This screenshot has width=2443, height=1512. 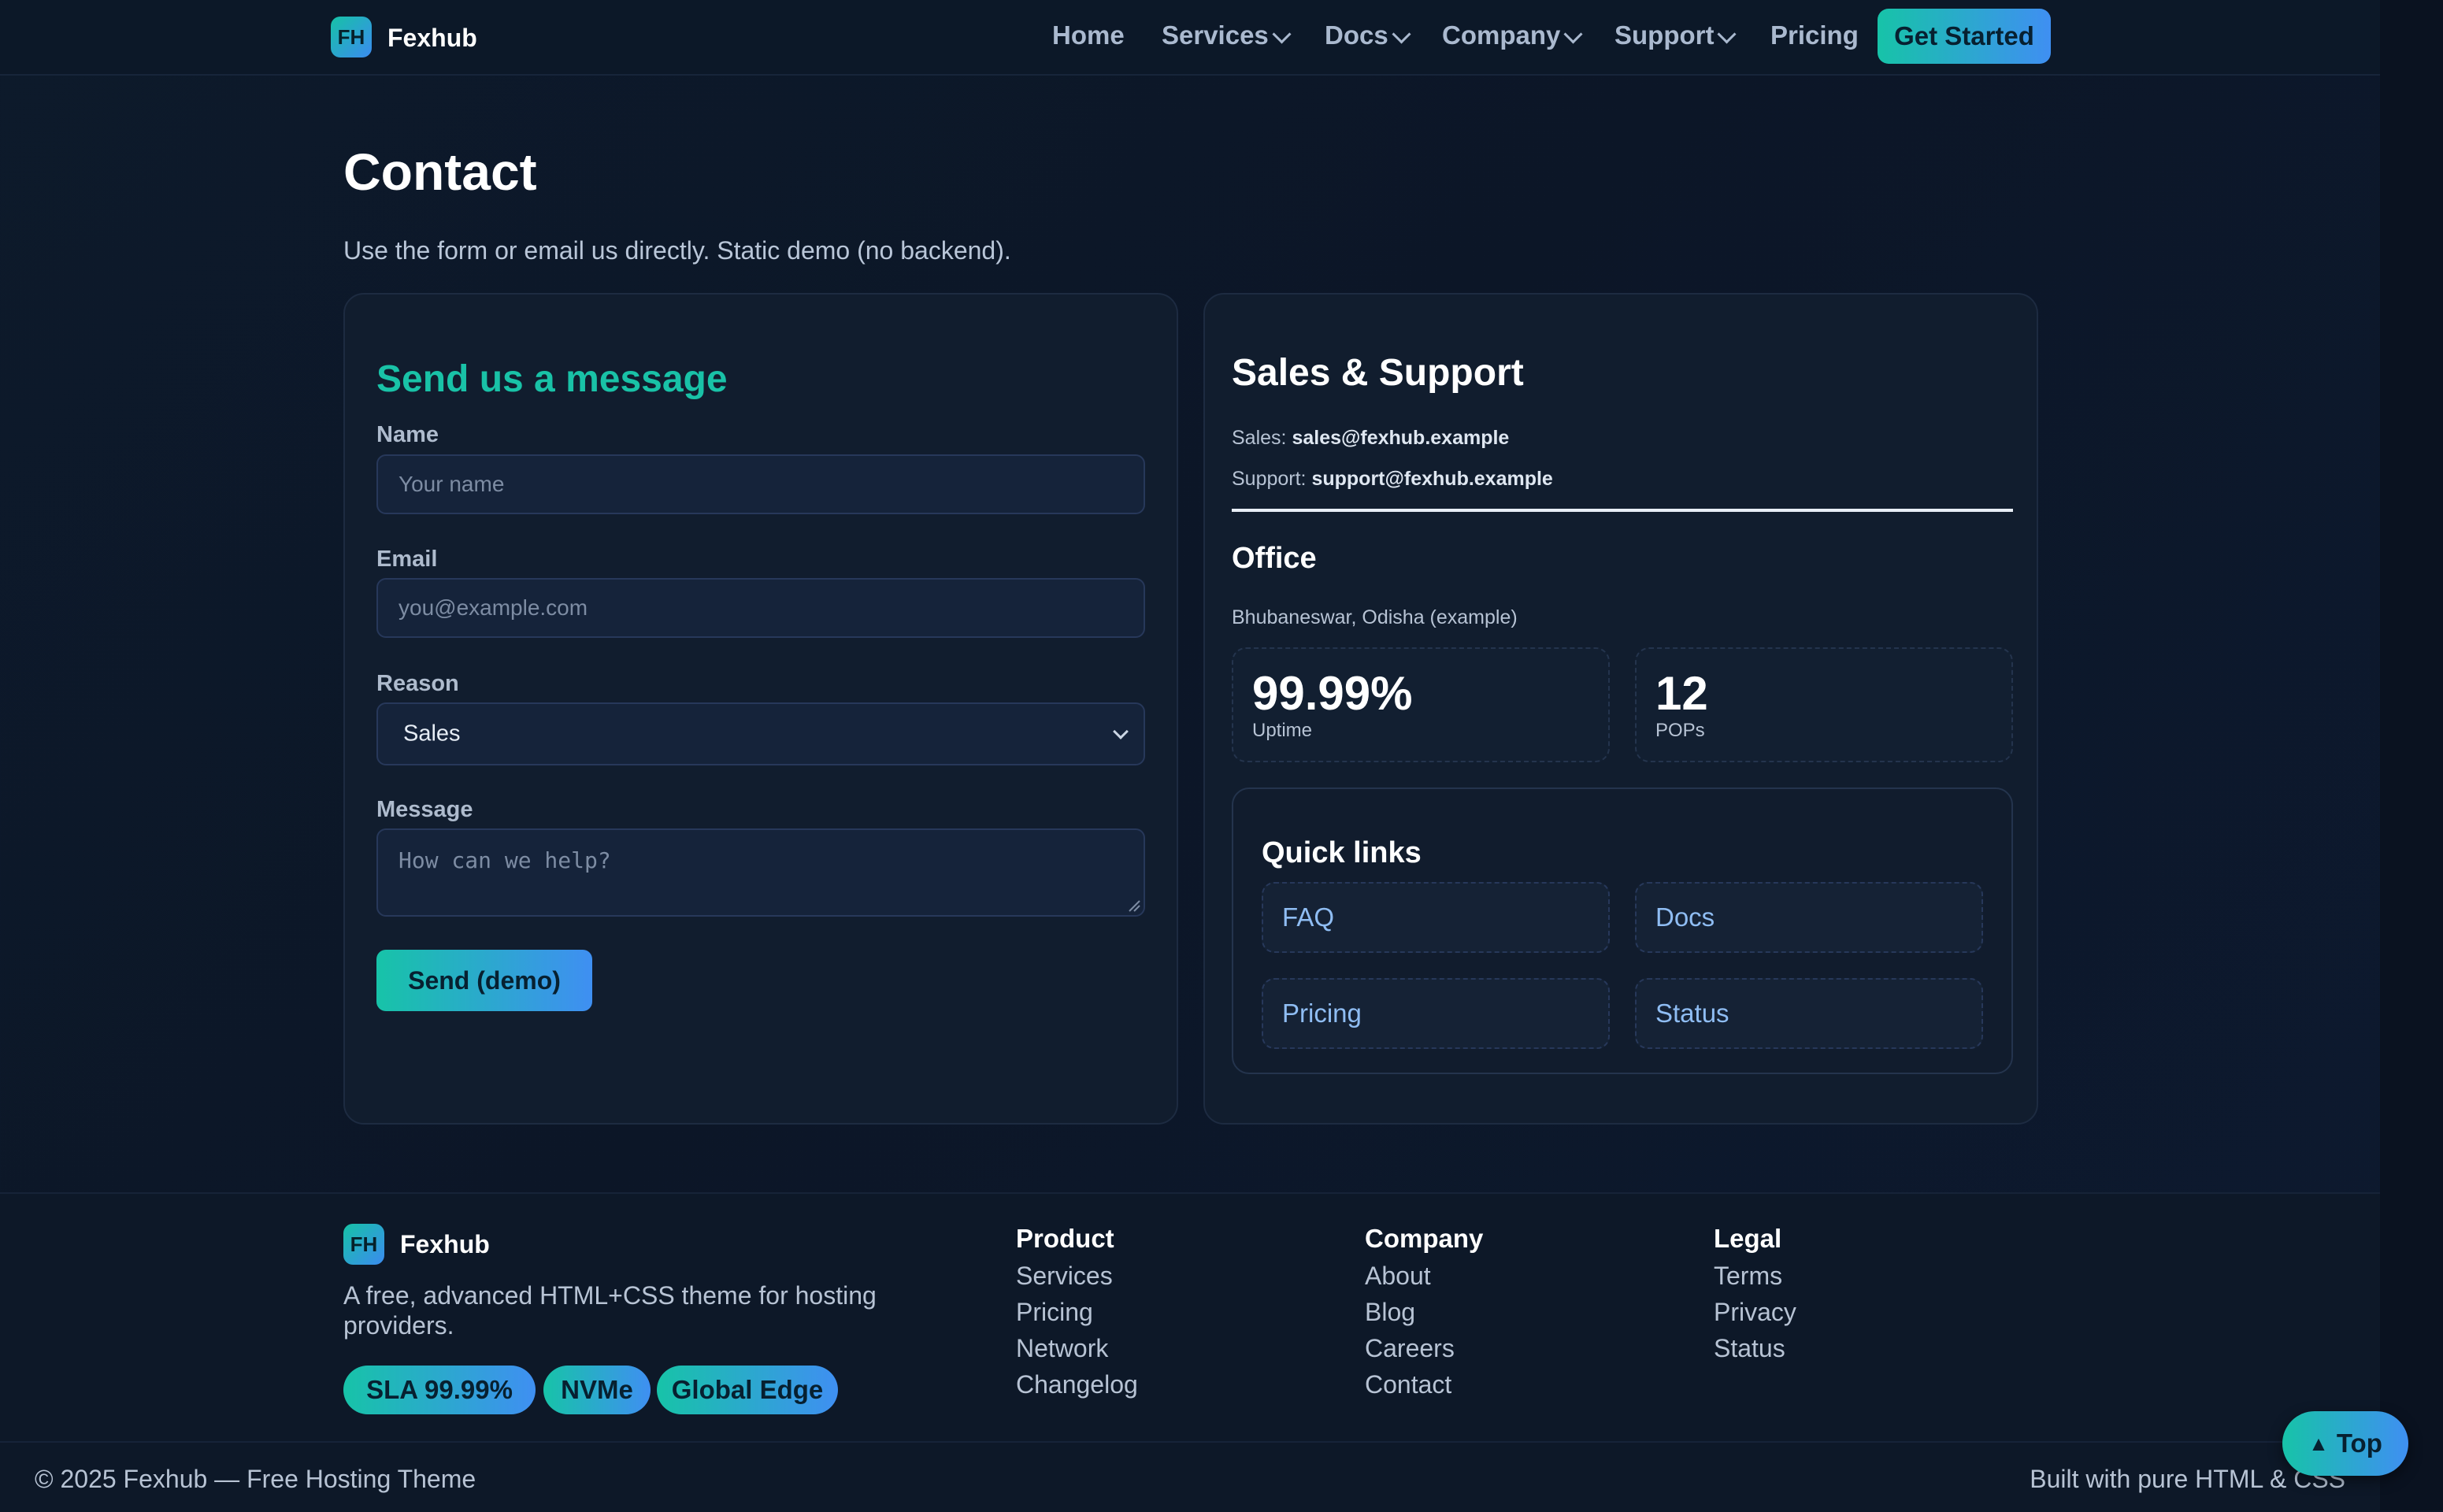 I want to click on copyright-text: © 2025 Fexhub — Free Hosting Theme, so click(x=255, y=1479).